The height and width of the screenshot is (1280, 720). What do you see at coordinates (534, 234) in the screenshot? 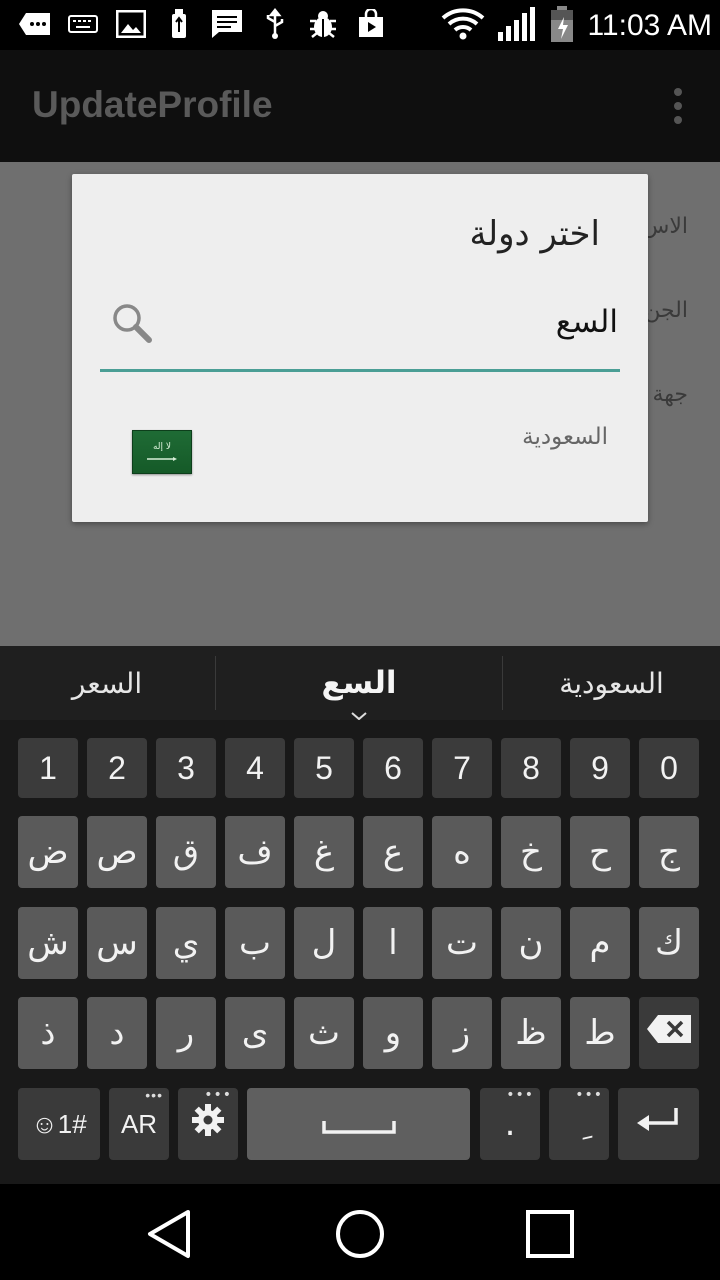
I see `dialog-title: اختر دولة` at bounding box center [534, 234].